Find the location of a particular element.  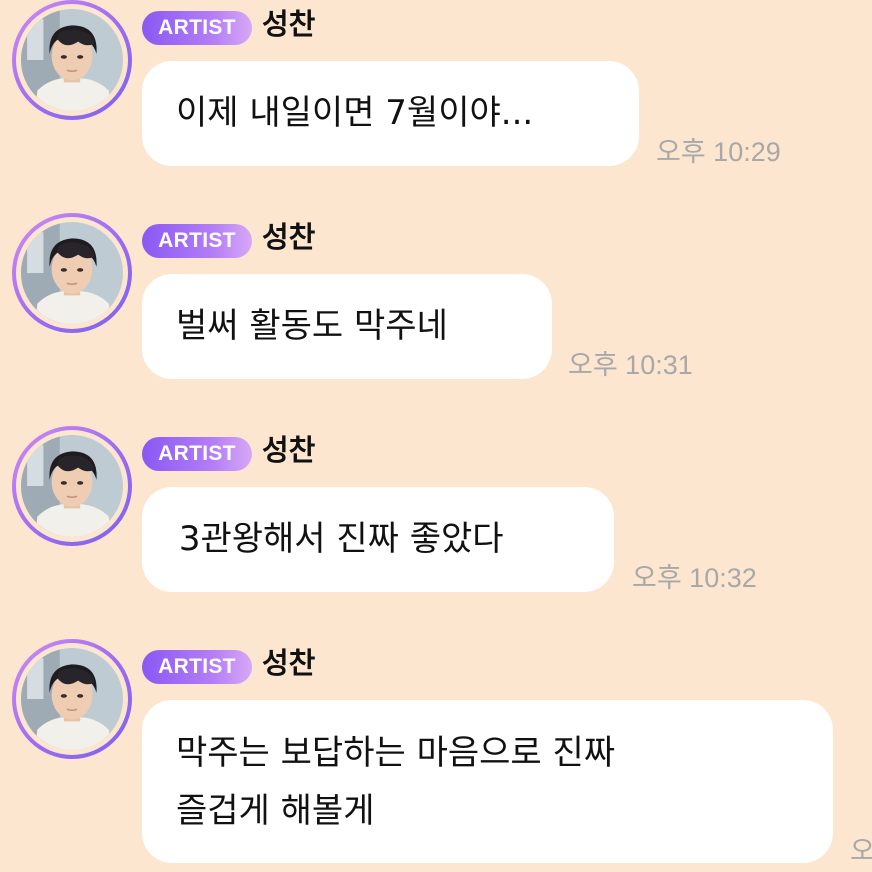

message-time: 오후 10:32 is located at coordinates (694, 578).